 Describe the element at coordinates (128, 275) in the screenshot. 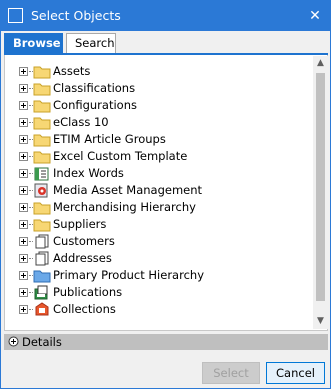

I see `tree-item-label: Primary Product Hierarchy` at that location.